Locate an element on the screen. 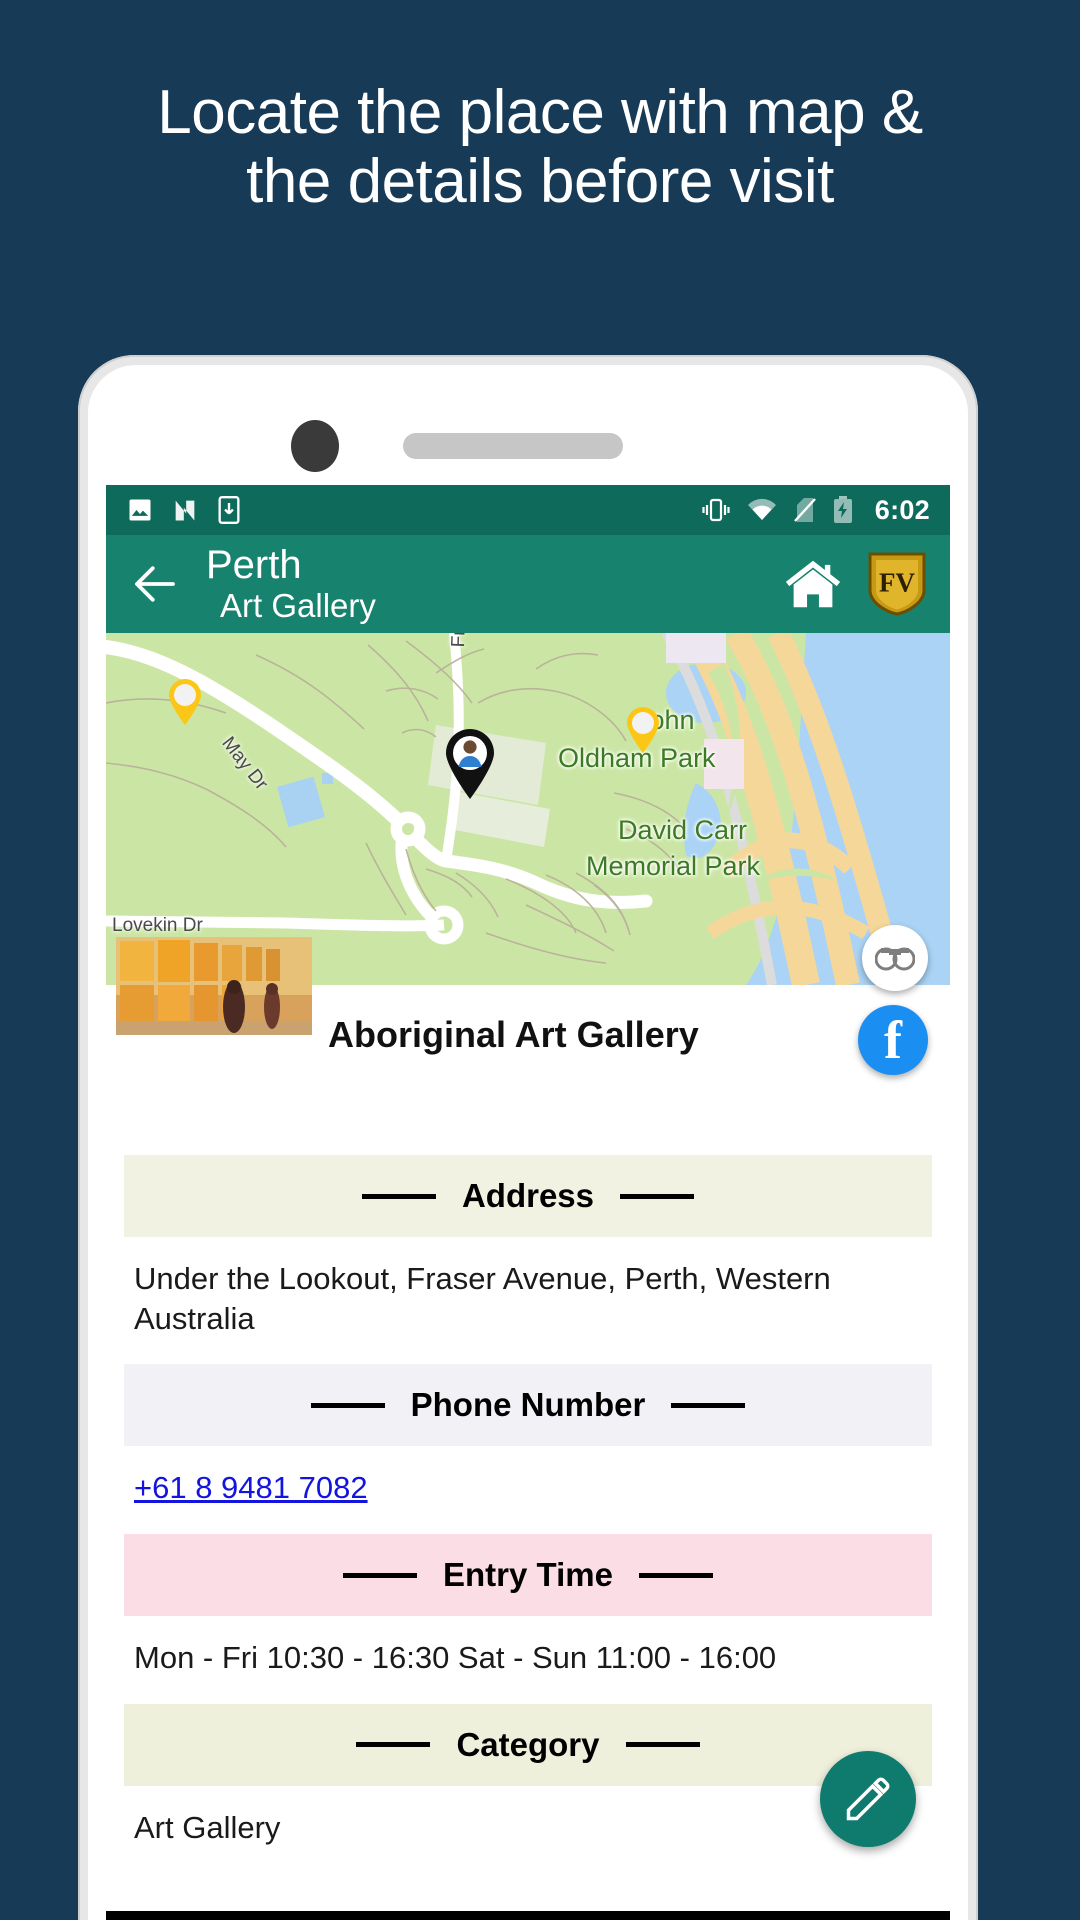 This screenshot has height=1920, width=1080. app-bar-titles: Perth Art Gallery is located at coordinates (291, 583).